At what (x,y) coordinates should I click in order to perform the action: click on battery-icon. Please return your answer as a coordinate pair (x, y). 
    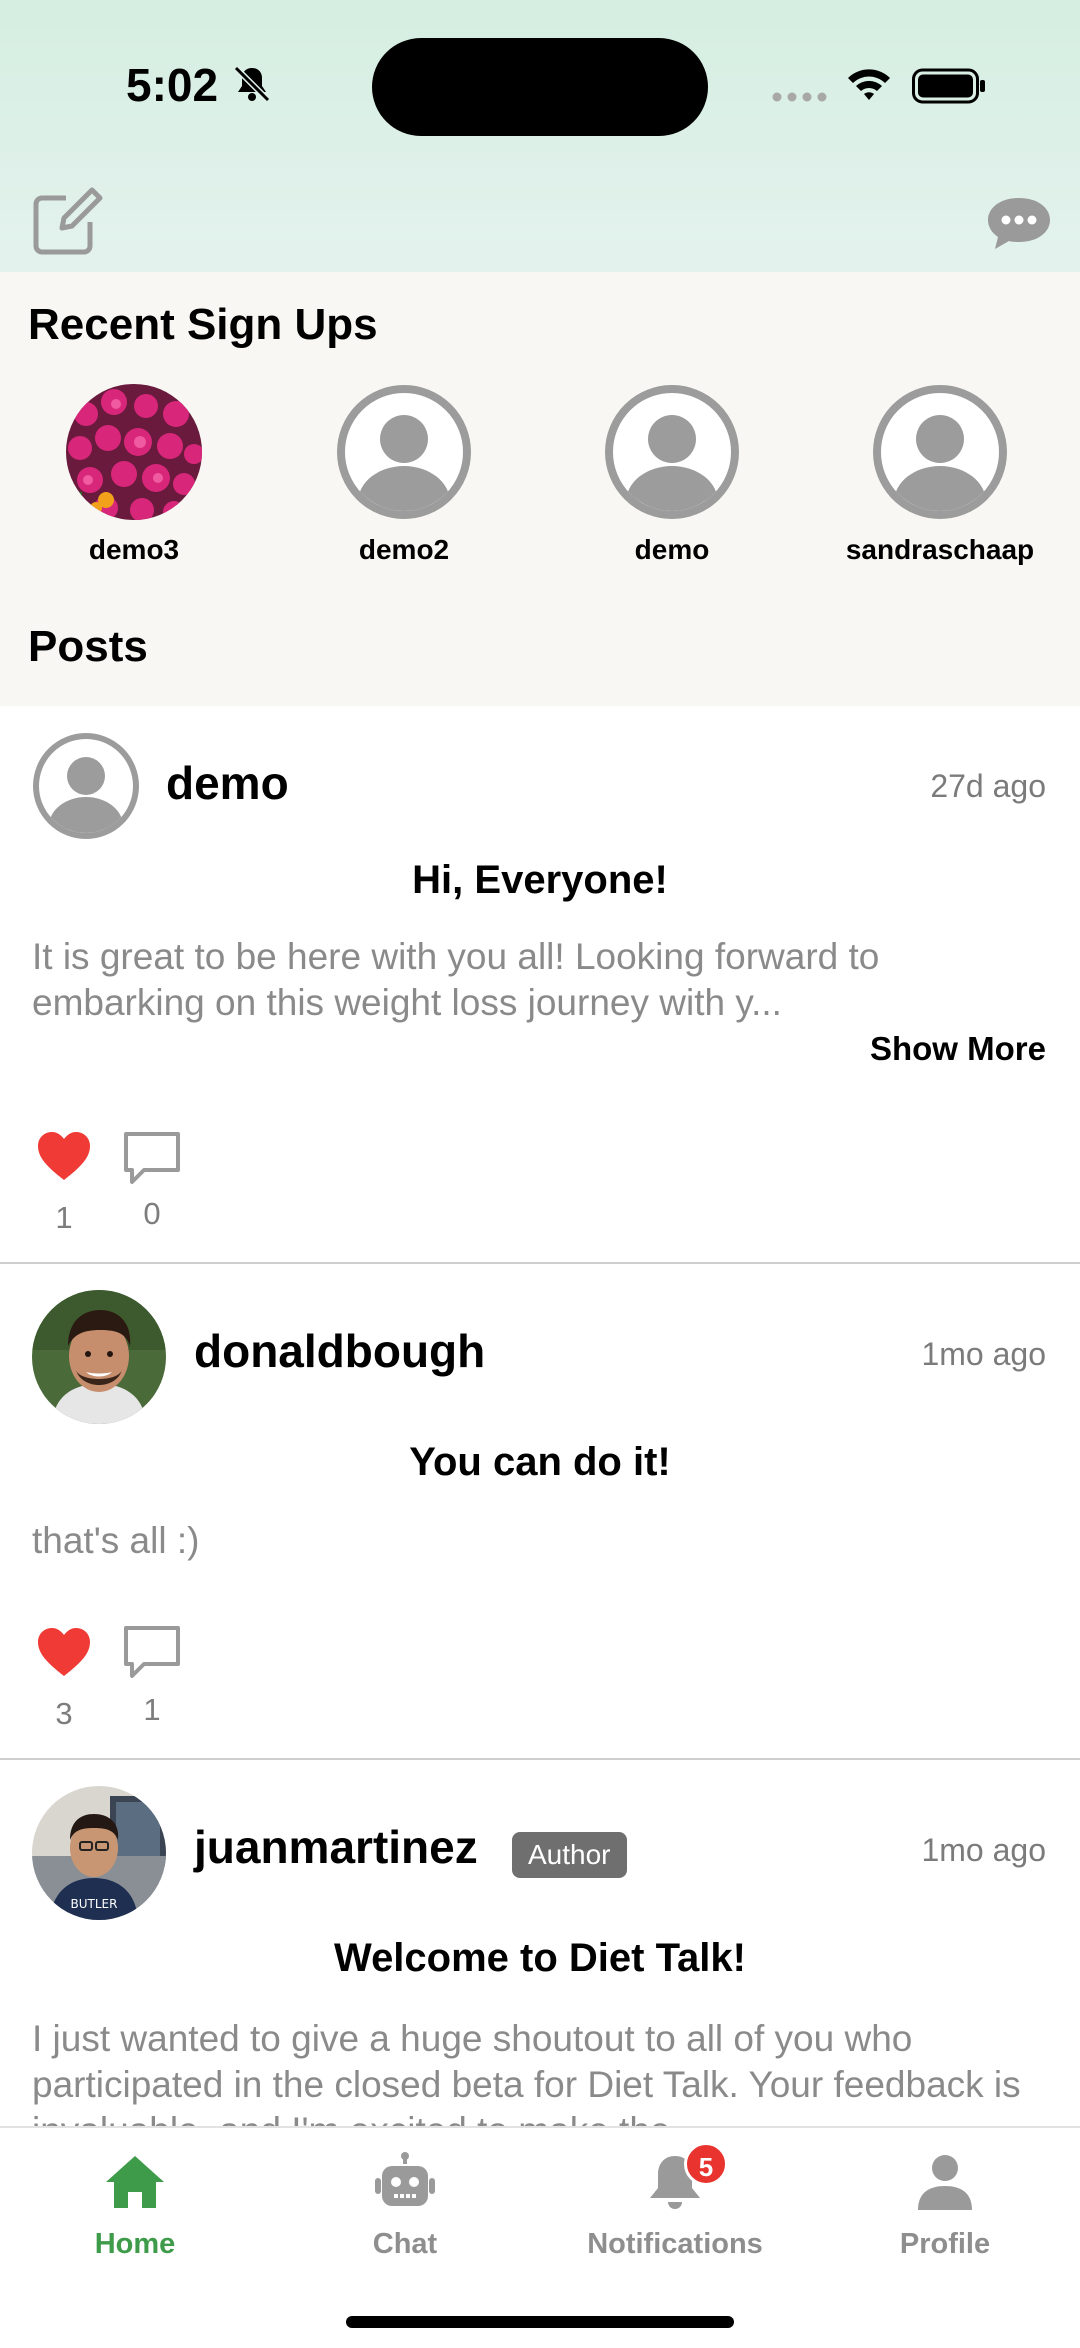
    Looking at the image, I should click on (948, 86).